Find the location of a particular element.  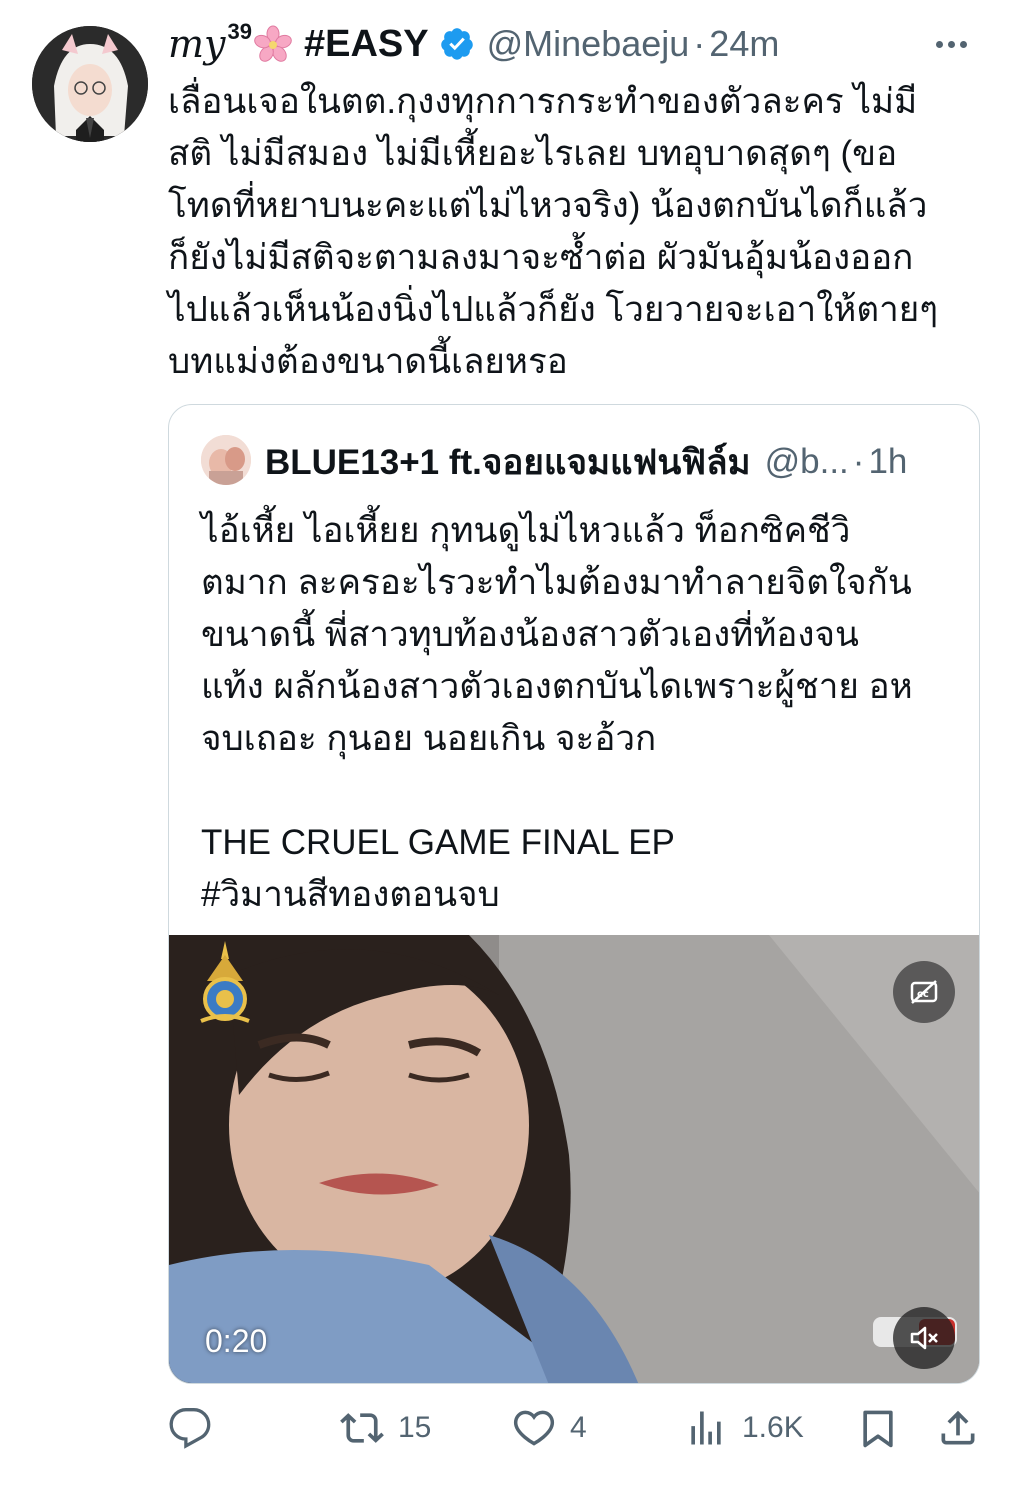

quoted-author-name: BLUE13+1 ft.จอยแจมแฟนฟิล์ม is located at coordinates (508, 462).